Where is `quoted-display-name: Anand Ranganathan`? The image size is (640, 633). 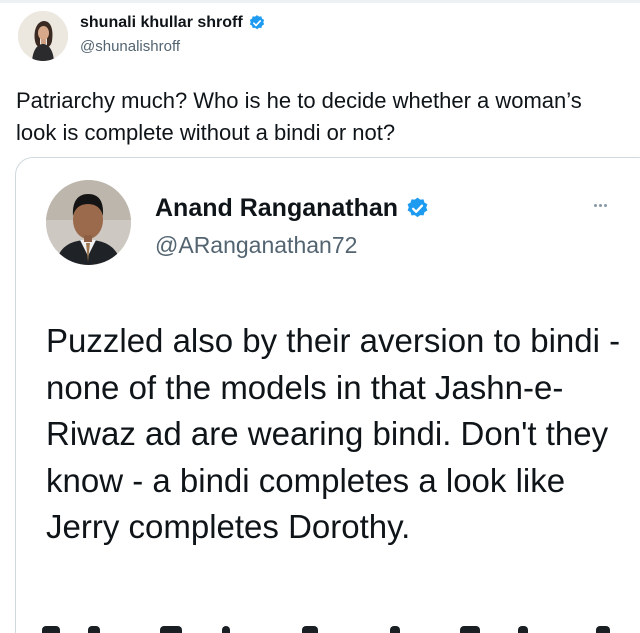 quoted-display-name: Anand Ranganathan is located at coordinates (276, 208).